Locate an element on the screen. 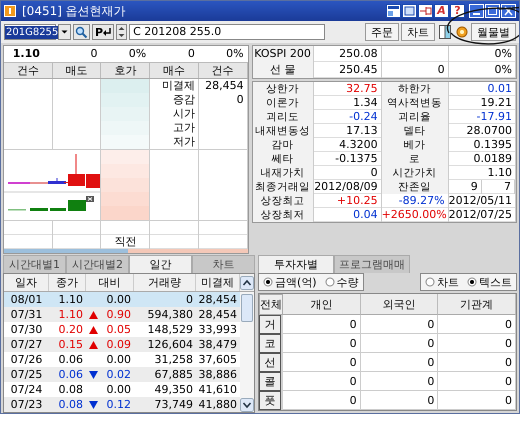  table-cell-text: 0 is located at coordinates (189, 299).